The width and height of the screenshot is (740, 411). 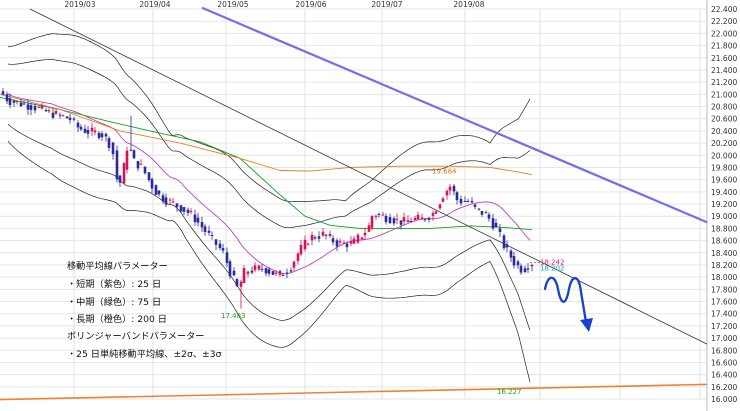 What do you see at coordinates (724, 265) in the screenshot?
I see `y-tick-label: 18.200` at bounding box center [724, 265].